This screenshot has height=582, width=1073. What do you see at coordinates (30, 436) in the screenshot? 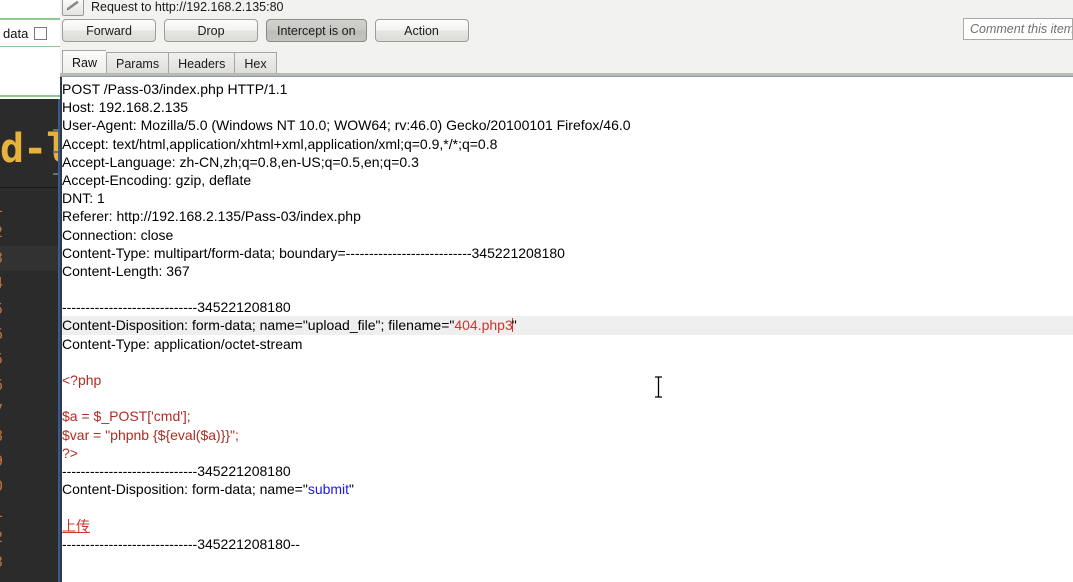
I see `editor-line-number: 8` at bounding box center [30, 436].